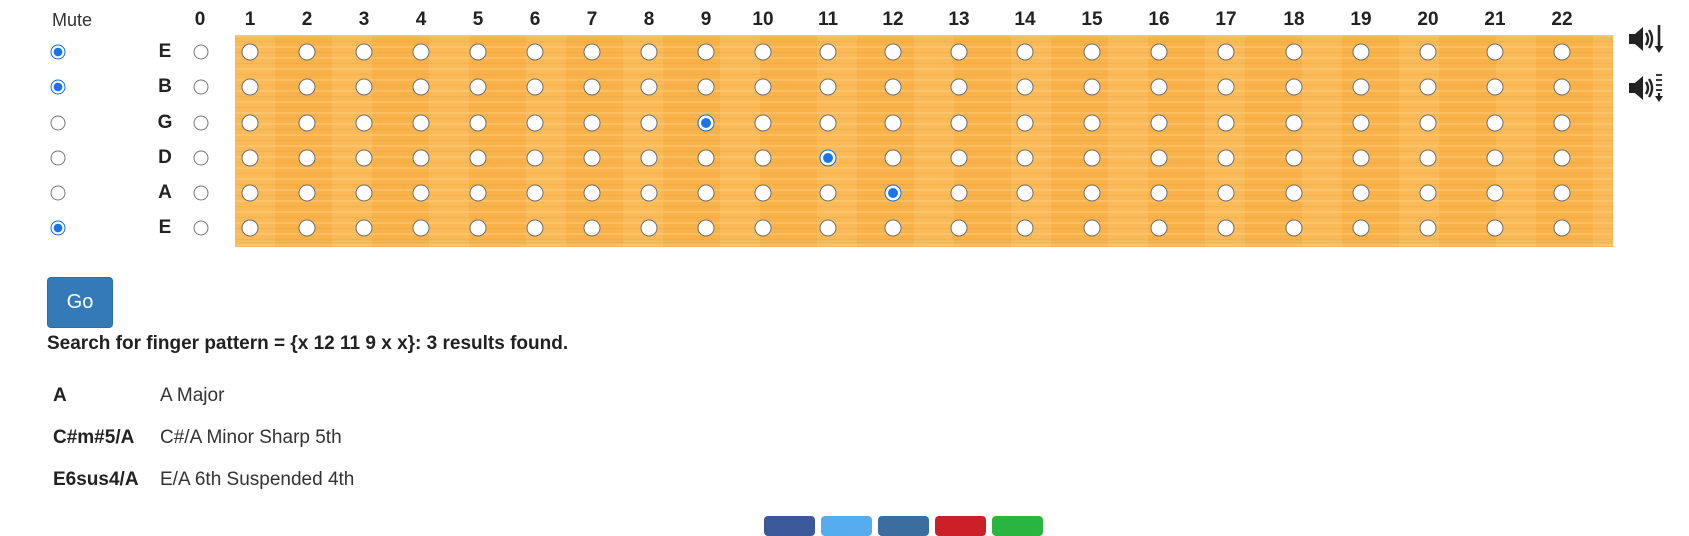  What do you see at coordinates (80, 302) in the screenshot?
I see `go-button: Go` at bounding box center [80, 302].